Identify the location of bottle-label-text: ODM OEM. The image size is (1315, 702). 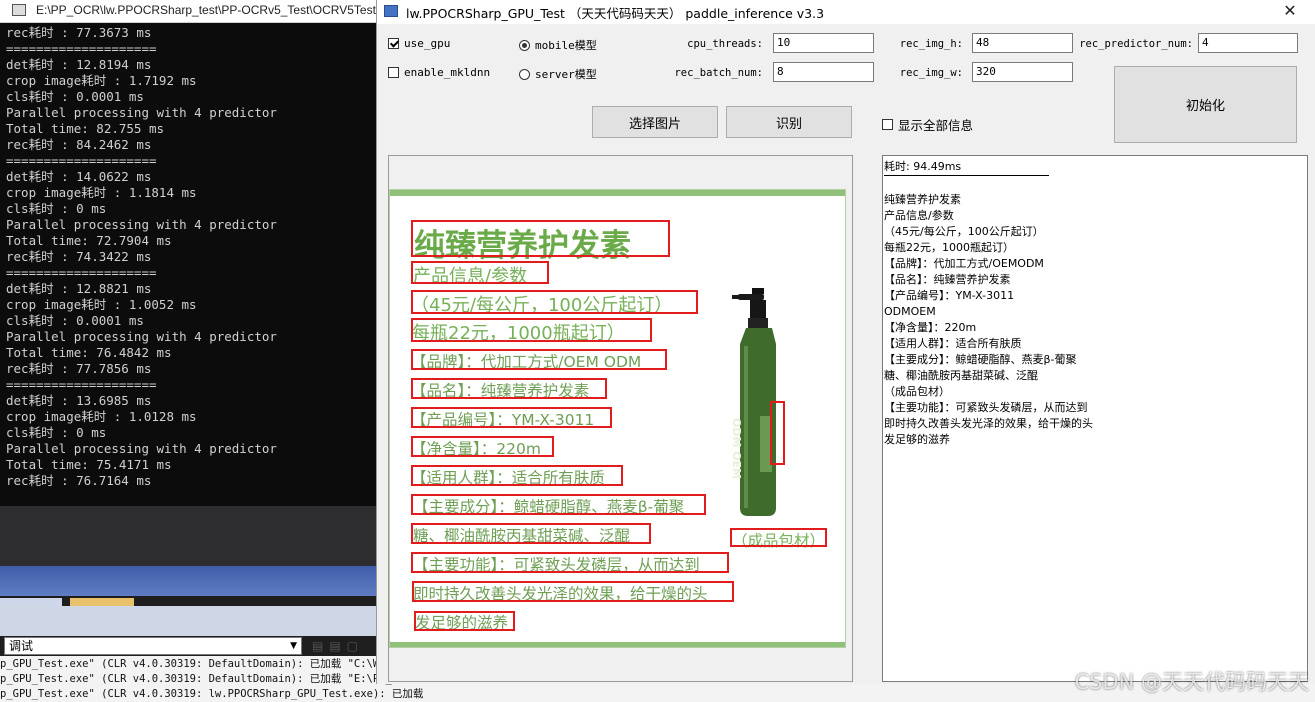
(736, 449).